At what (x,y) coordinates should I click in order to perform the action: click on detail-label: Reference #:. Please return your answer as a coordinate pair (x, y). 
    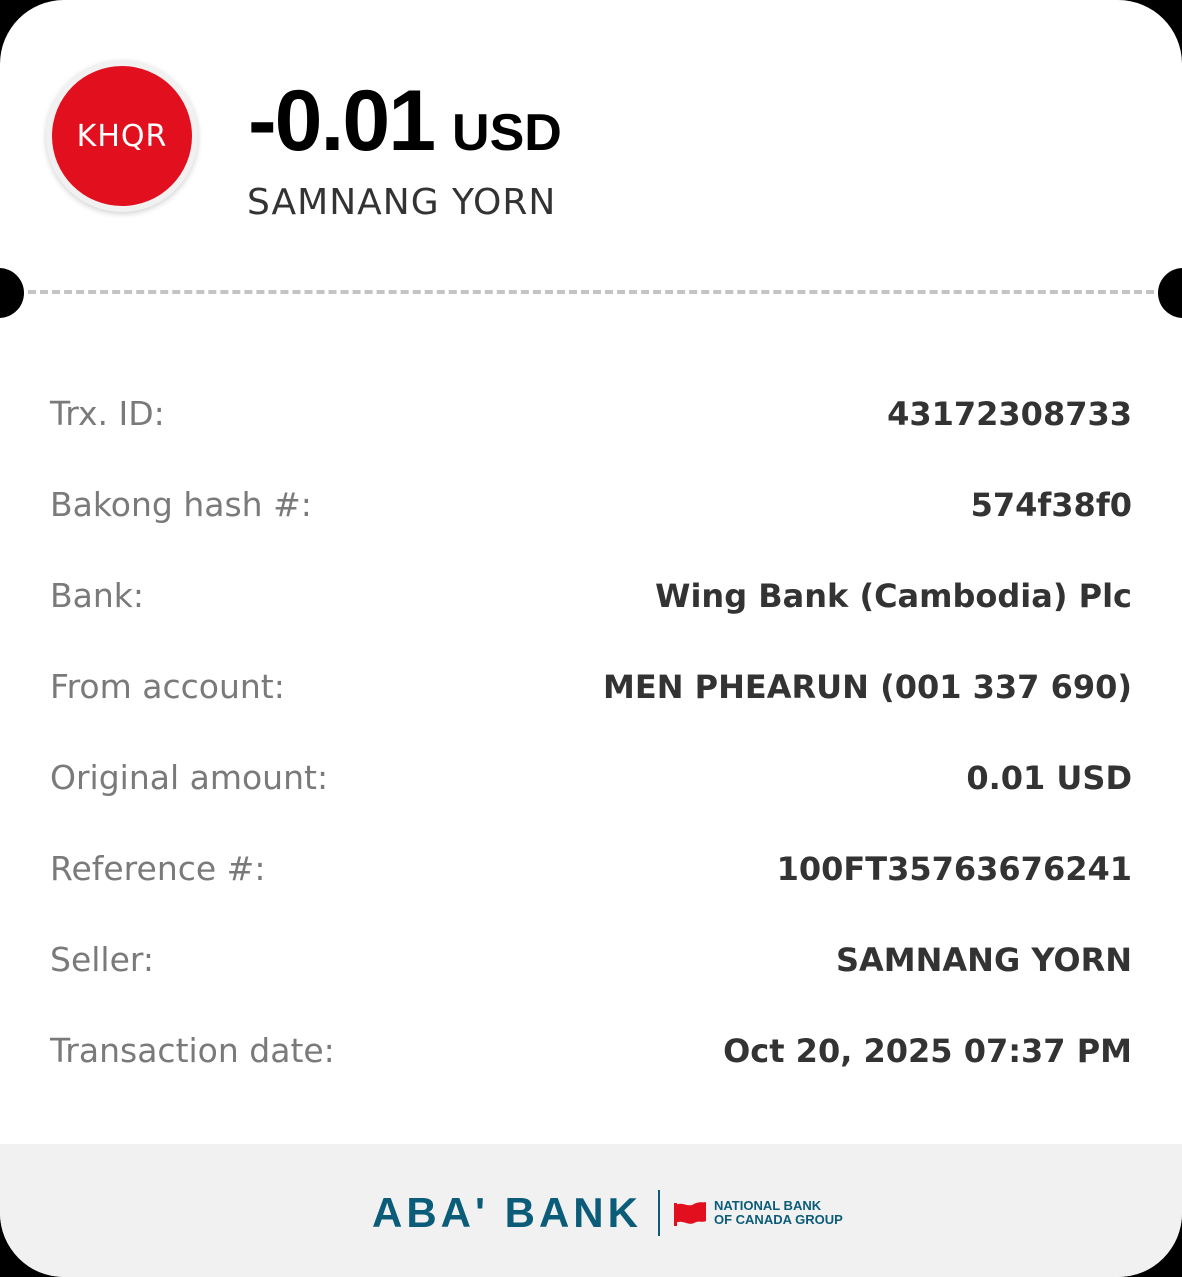
    Looking at the image, I should click on (158, 868).